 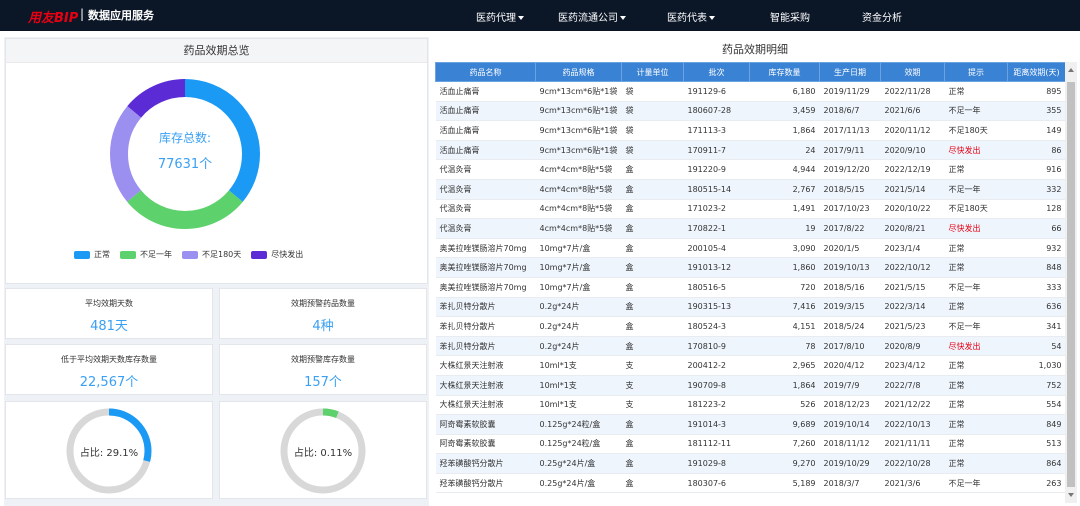 What do you see at coordinates (716, 169) in the screenshot?
I see `table-cell: 191220-9` at bounding box center [716, 169].